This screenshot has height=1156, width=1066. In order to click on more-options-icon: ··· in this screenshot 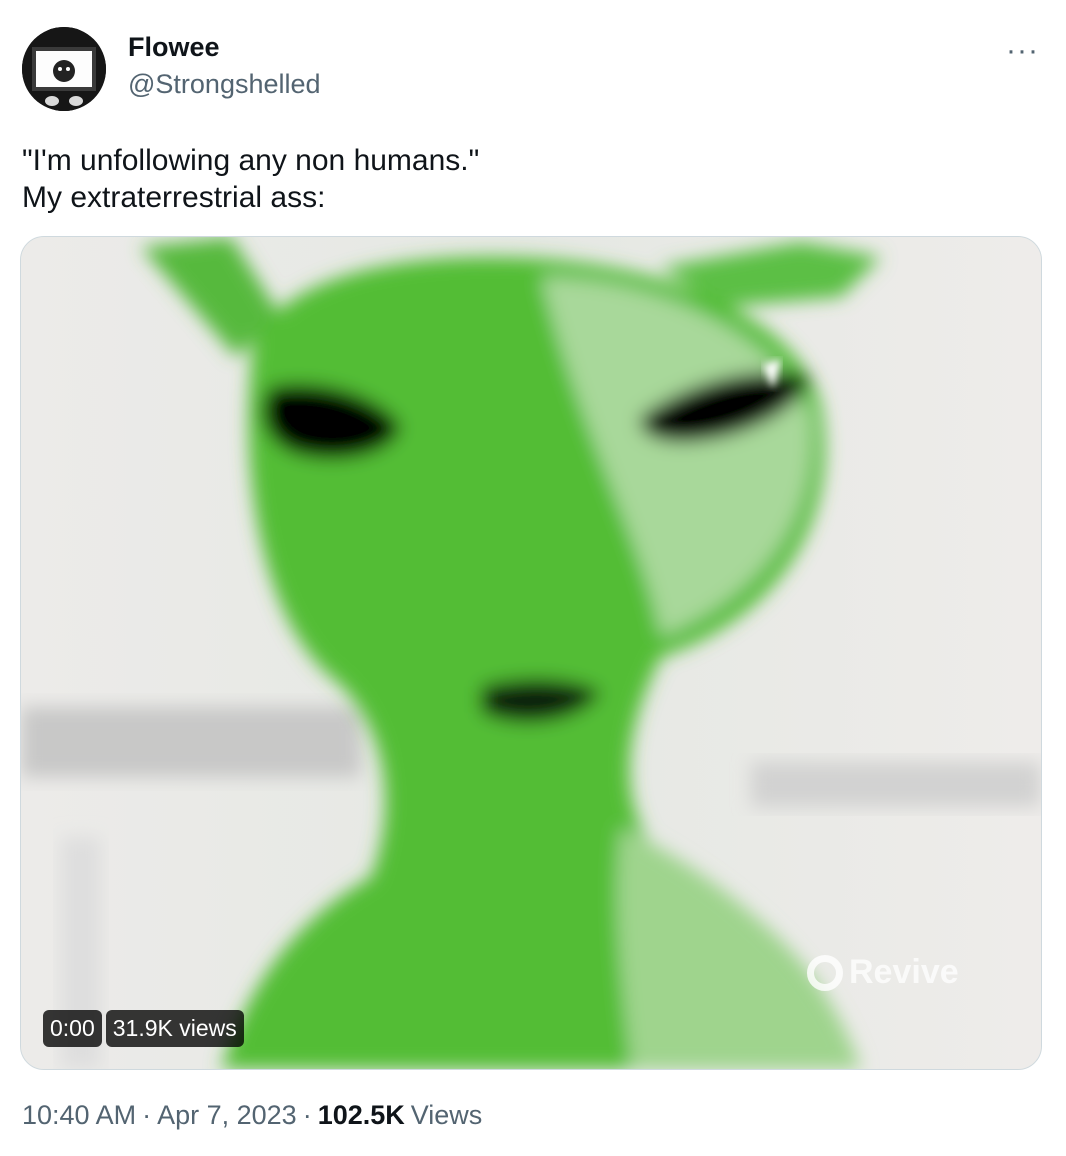, I will do `click(1022, 51)`.